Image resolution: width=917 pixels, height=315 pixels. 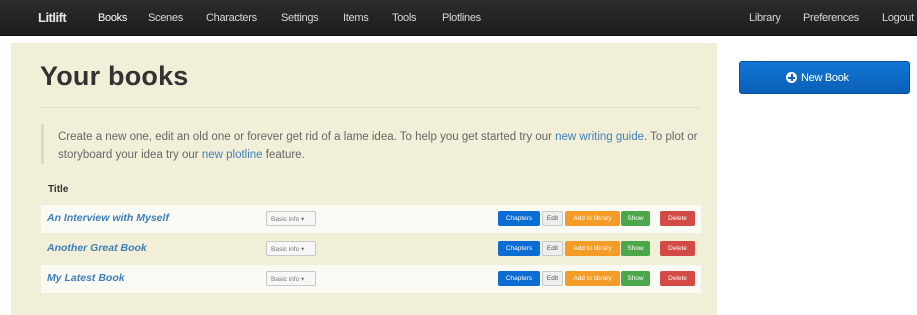 I want to click on new-book-label: New Book, so click(x=825, y=78).